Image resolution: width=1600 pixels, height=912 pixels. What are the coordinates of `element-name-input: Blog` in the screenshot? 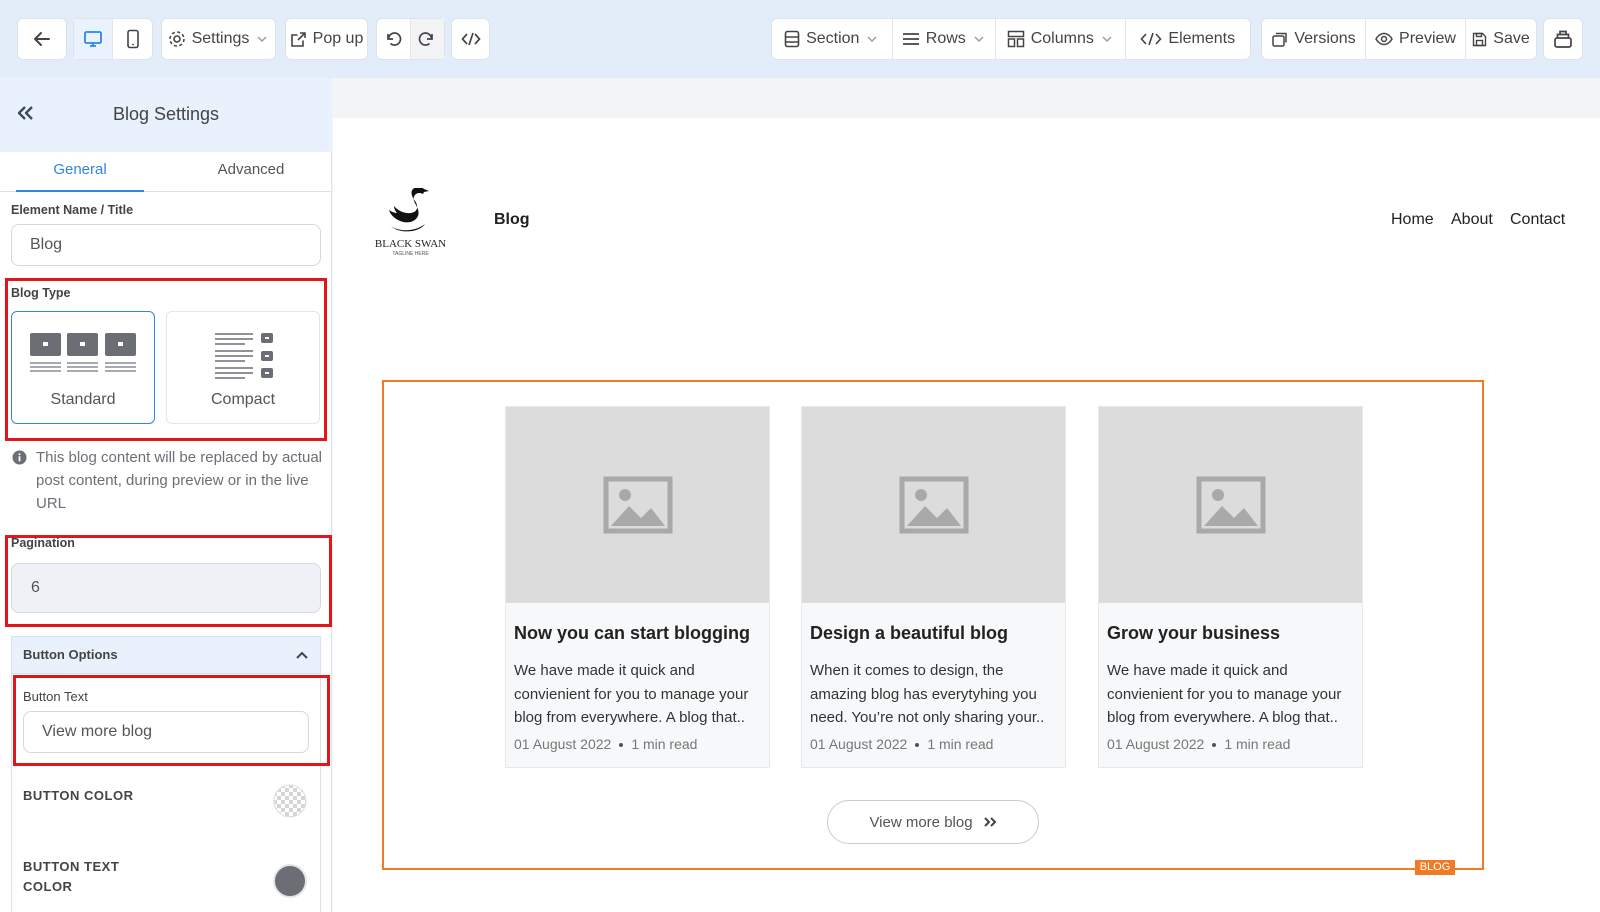 It's located at (166, 245).